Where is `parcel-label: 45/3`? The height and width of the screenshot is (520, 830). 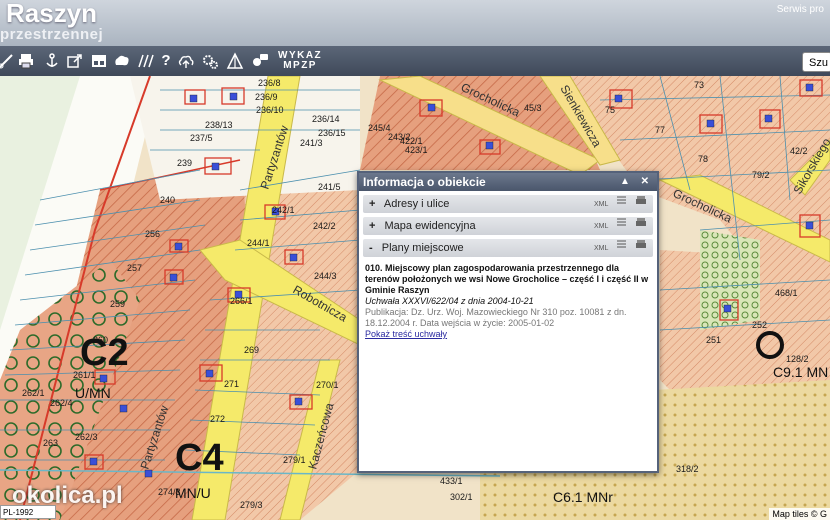
parcel-label: 45/3 is located at coordinates (533, 108).